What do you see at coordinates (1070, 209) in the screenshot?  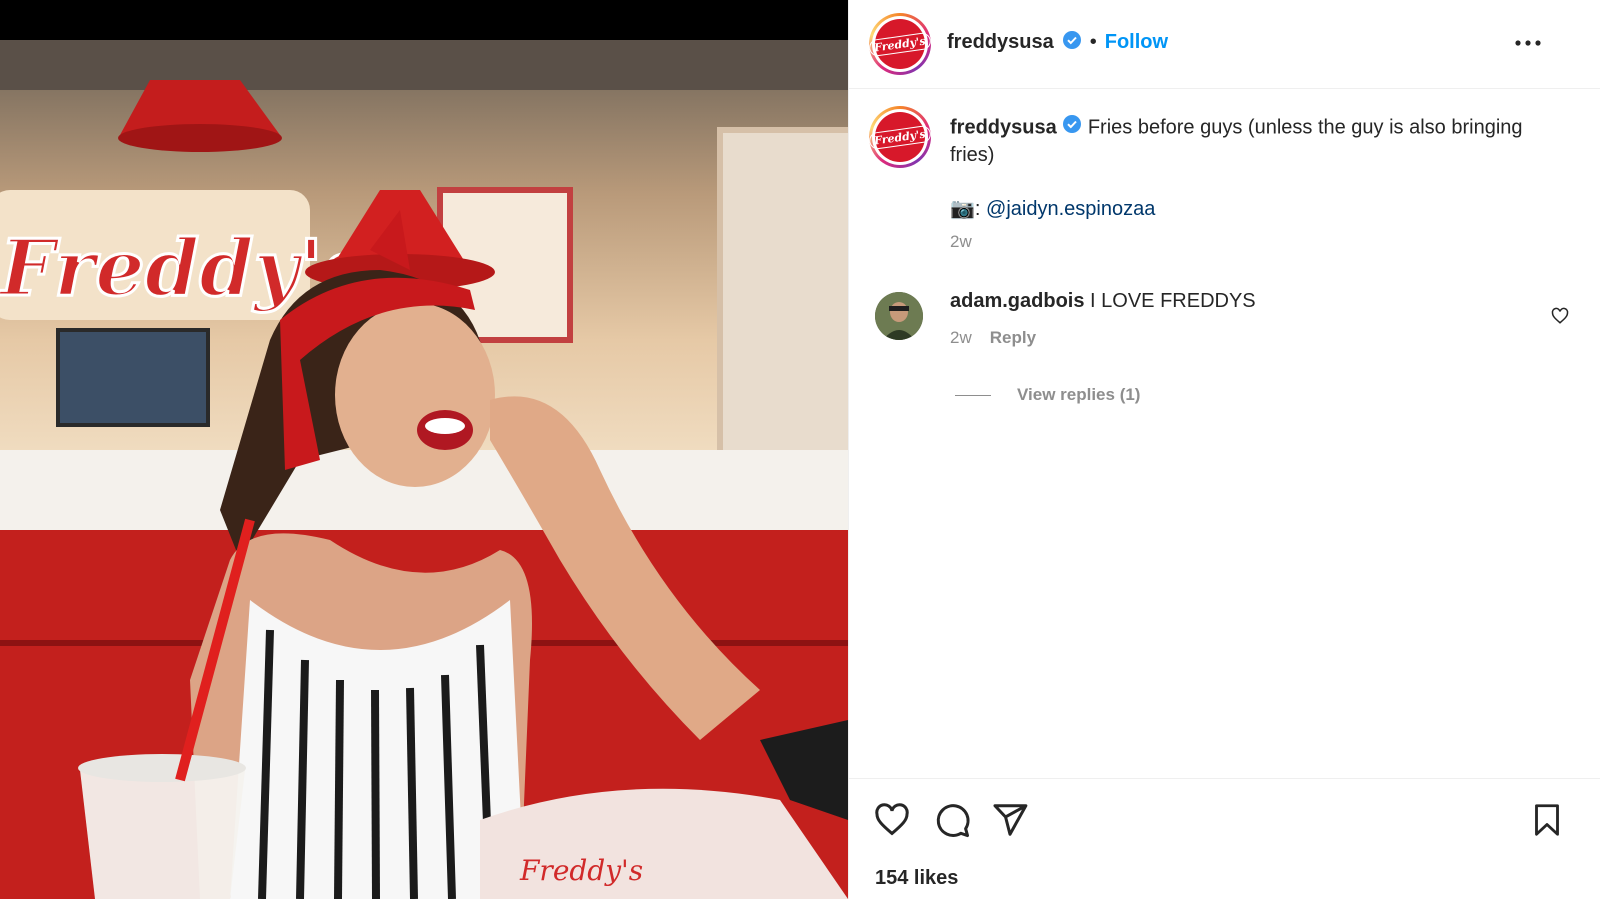 I see `credit-mention-link: @jaidyn.espinozaa` at bounding box center [1070, 209].